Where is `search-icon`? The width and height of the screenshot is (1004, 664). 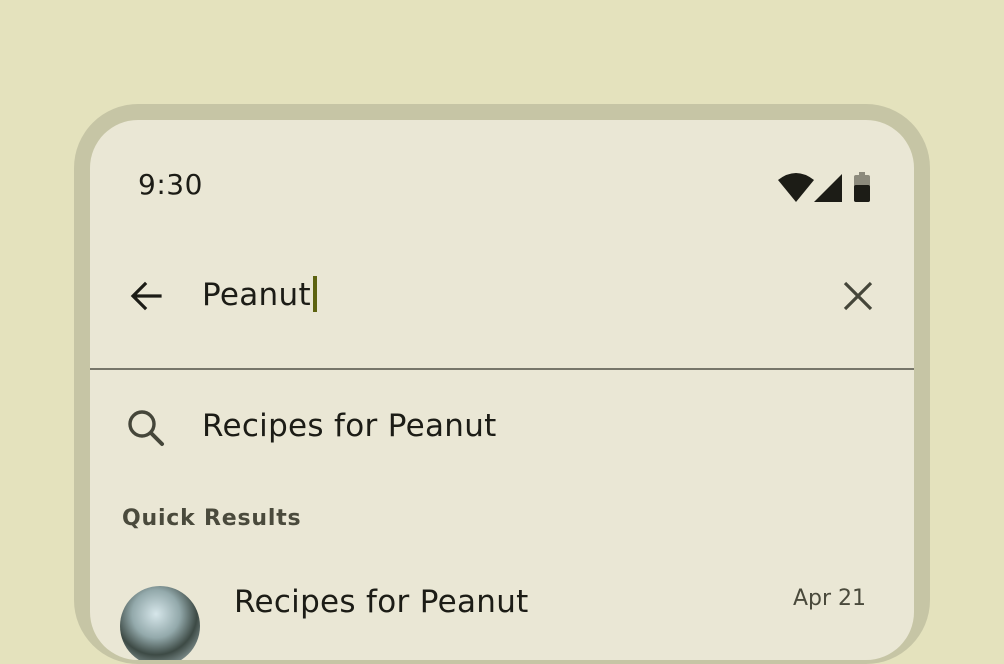 search-icon is located at coordinates (146, 428).